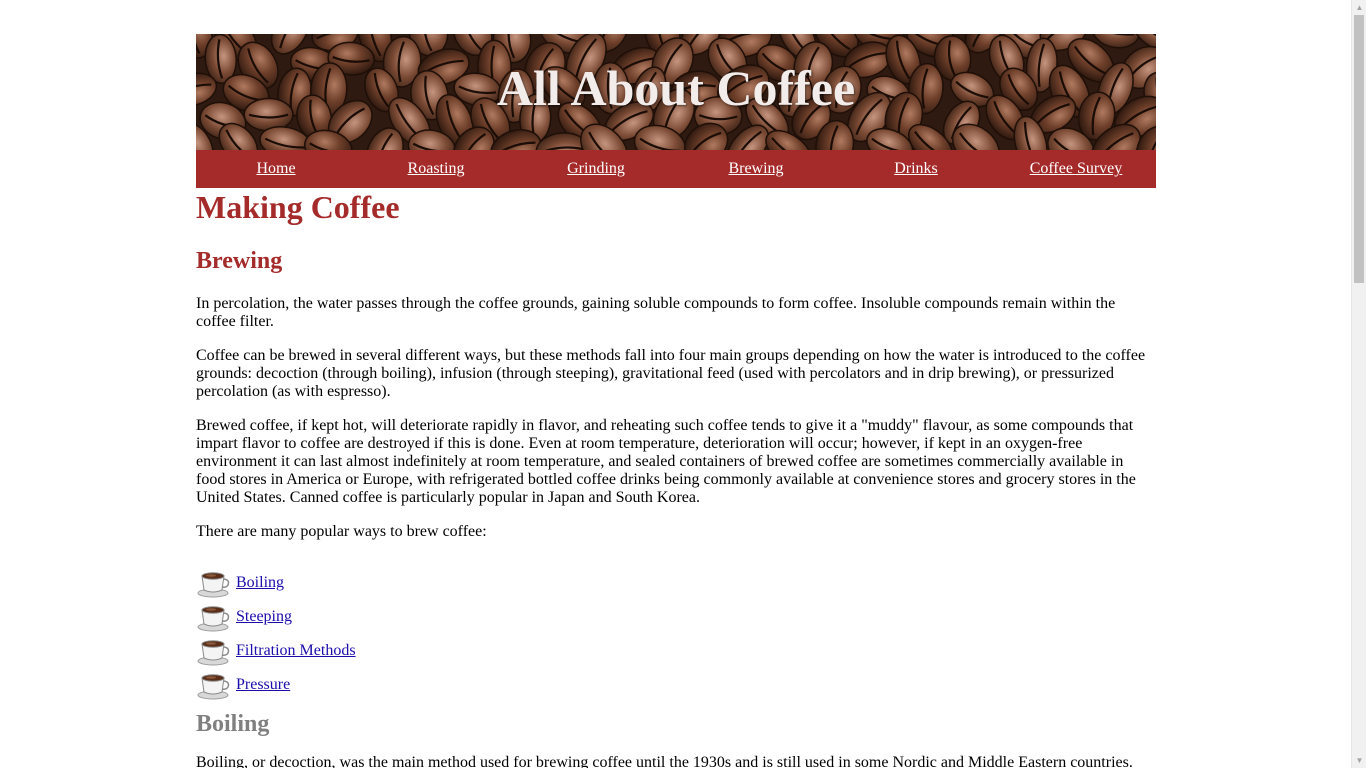 Image resolution: width=1366 pixels, height=768 pixels. I want to click on method-link-boiling: Boiling, so click(260, 583).